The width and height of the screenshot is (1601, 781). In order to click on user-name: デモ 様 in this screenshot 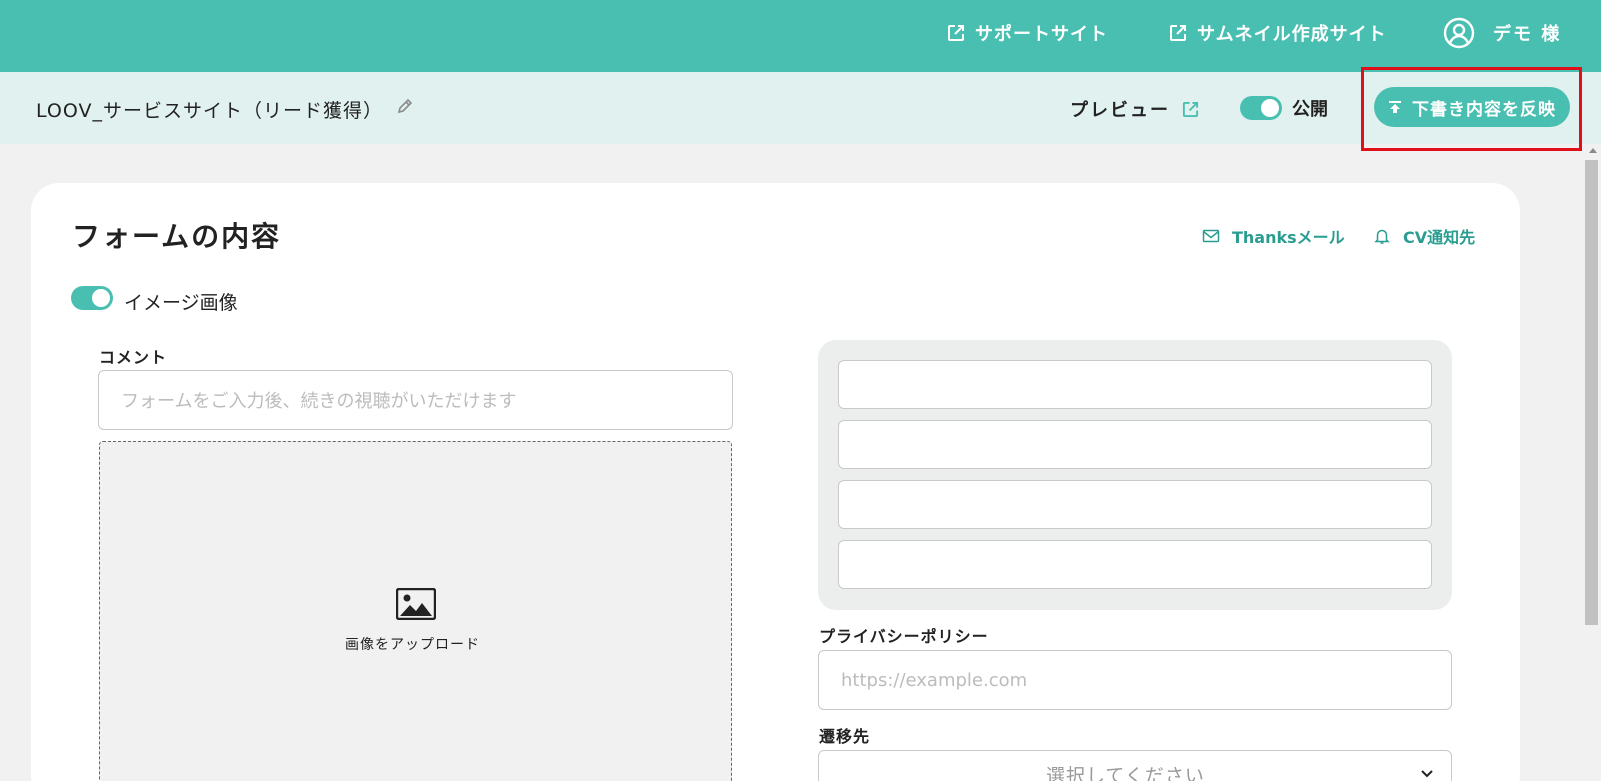, I will do `click(1527, 34)`.